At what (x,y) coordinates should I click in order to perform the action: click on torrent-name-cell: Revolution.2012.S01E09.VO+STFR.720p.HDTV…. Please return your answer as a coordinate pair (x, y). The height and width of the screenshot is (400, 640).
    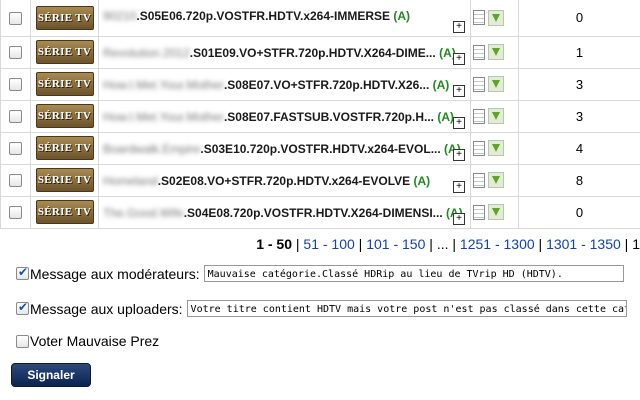
    Looking at the image, I should click on (284, 52).